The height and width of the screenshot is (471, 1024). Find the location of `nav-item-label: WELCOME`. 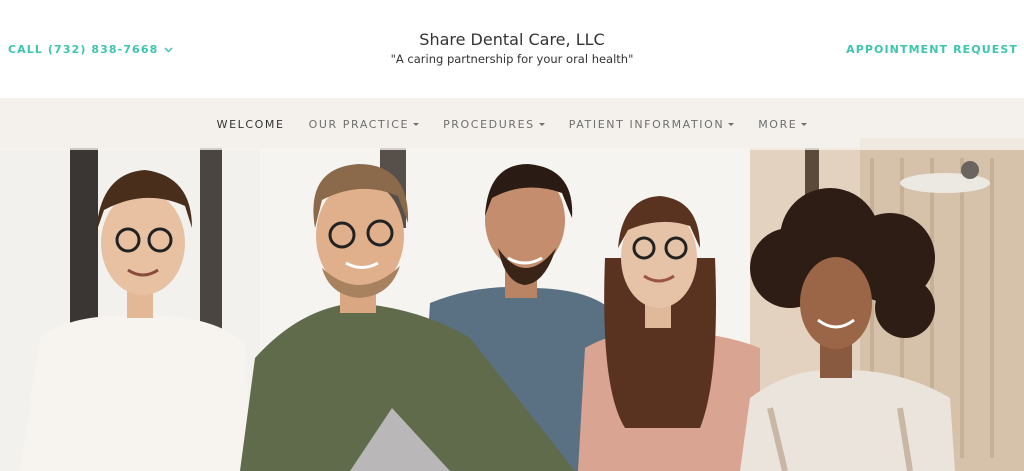

nav-item-label: WELCOME is located at coordinates (250, 124).